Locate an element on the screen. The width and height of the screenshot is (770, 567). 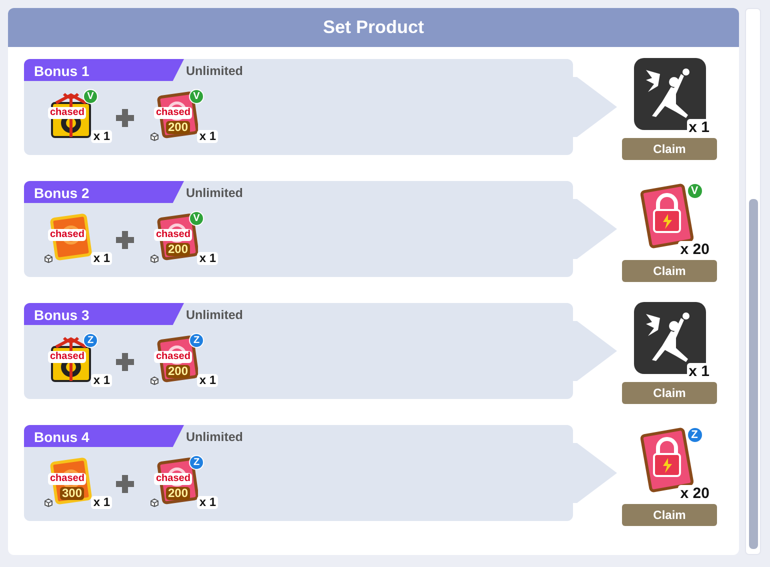
bonus-label: Bonus 3 is located at coordinates (104, 314).